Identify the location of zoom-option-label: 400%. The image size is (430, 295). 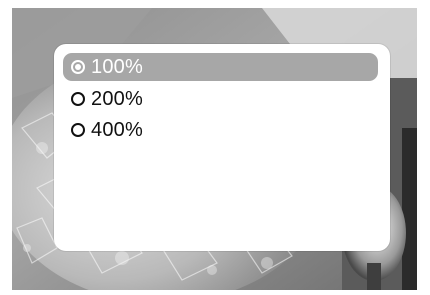
(117, 130).